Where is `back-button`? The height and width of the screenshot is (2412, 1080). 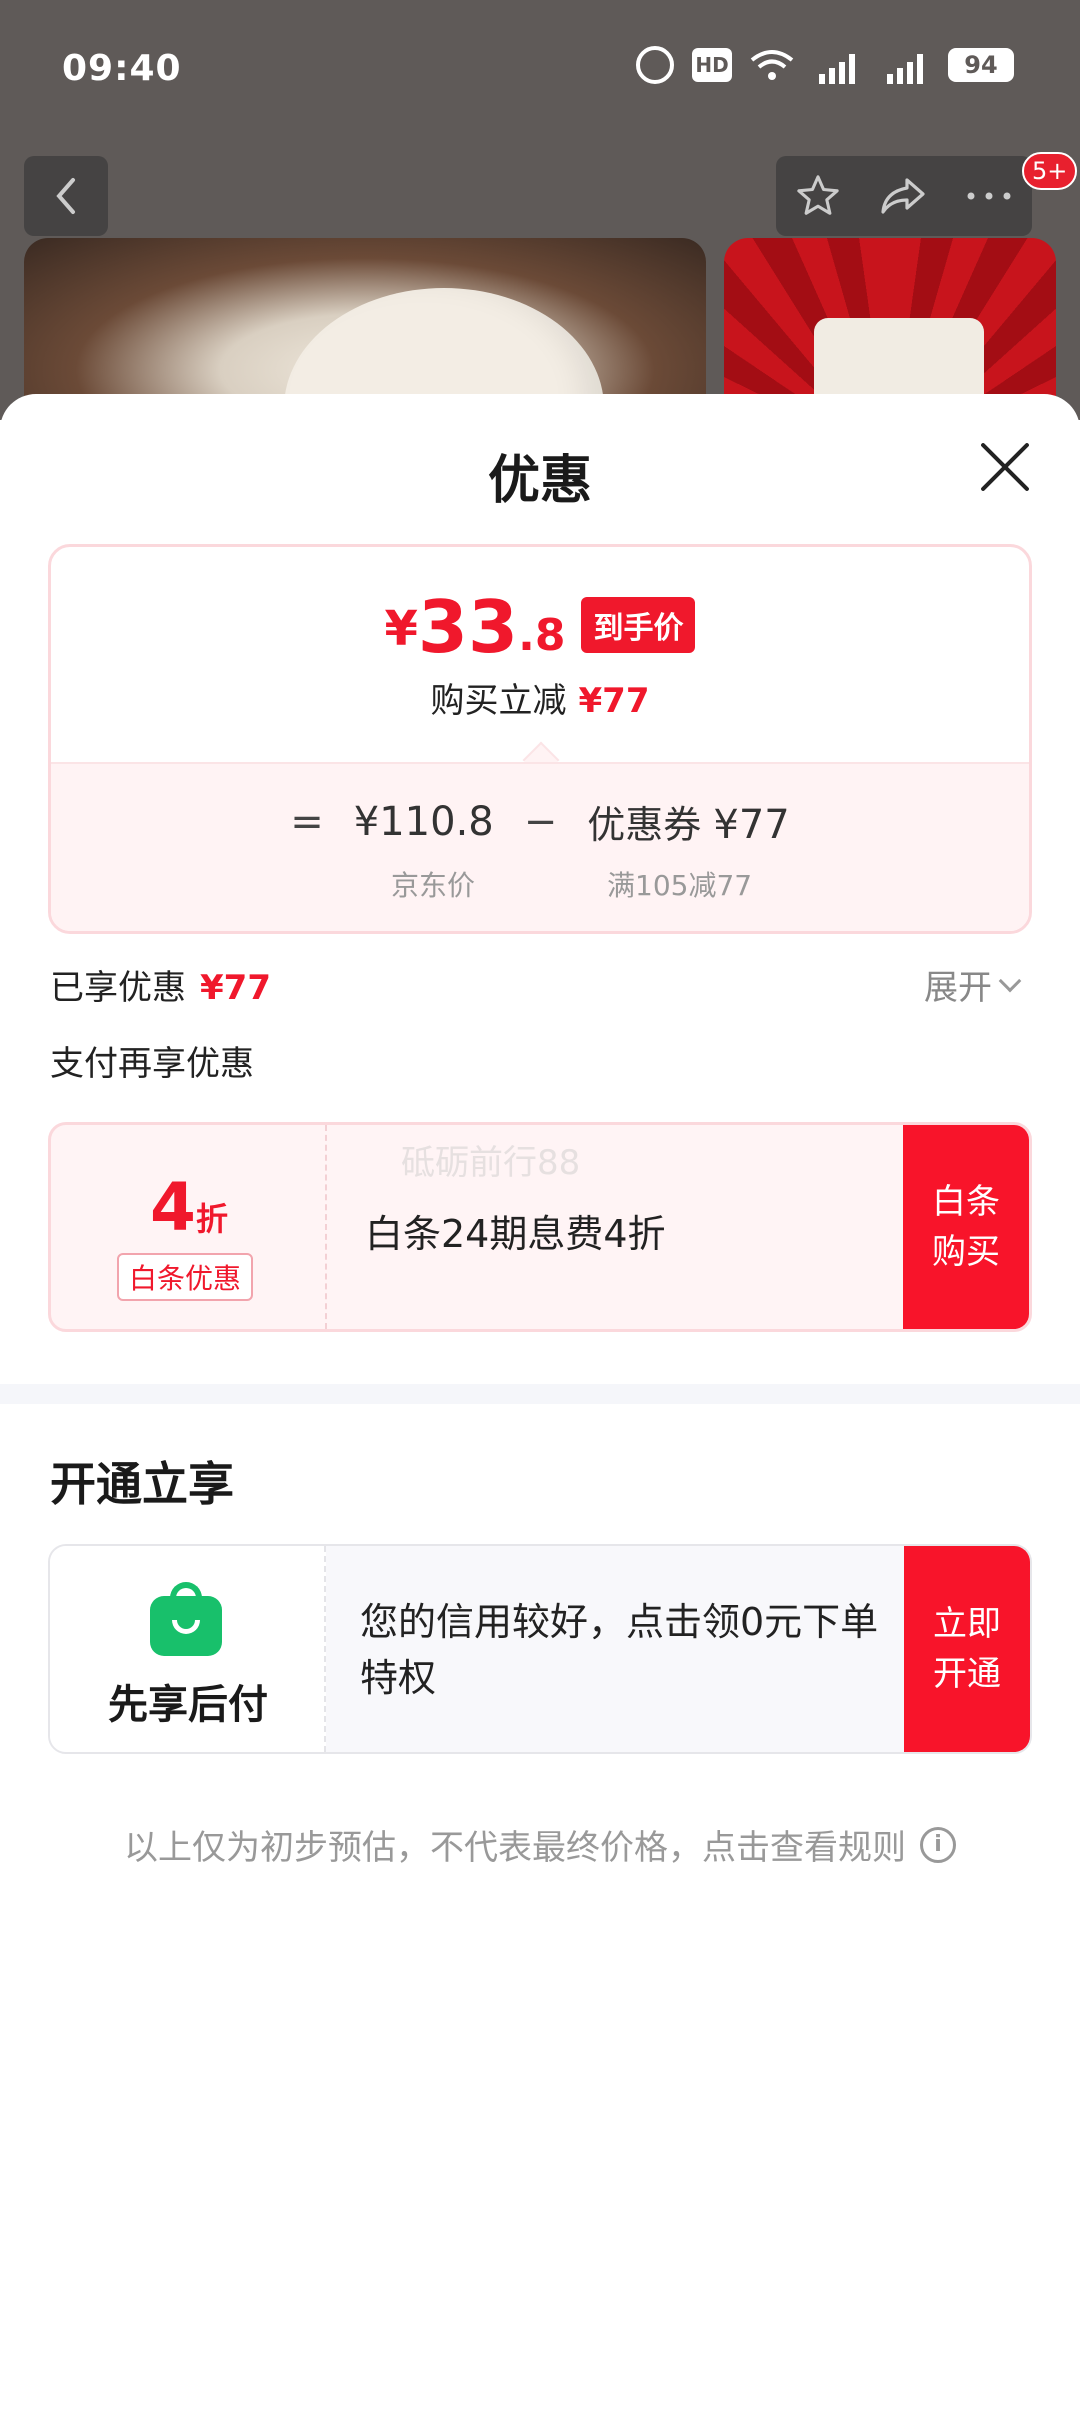
back-button is located at coordinates (66, 196).